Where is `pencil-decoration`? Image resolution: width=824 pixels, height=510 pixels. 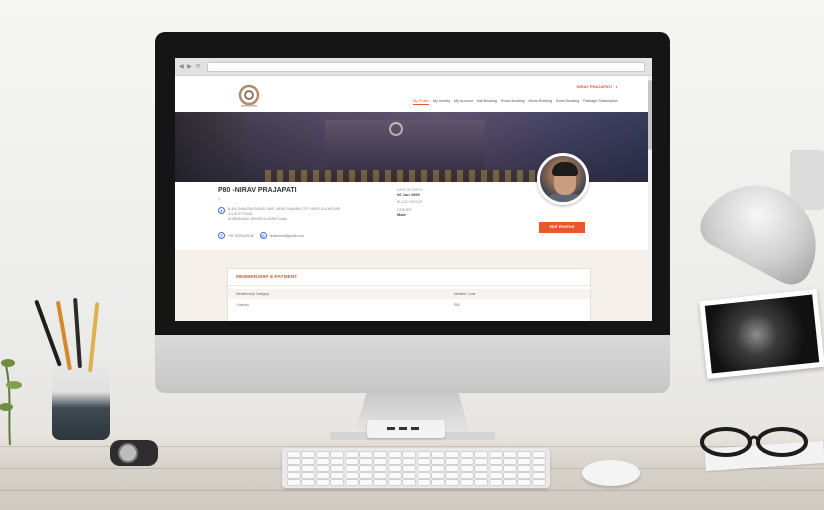 pencil-decoration is located at coordinates (77, 333).